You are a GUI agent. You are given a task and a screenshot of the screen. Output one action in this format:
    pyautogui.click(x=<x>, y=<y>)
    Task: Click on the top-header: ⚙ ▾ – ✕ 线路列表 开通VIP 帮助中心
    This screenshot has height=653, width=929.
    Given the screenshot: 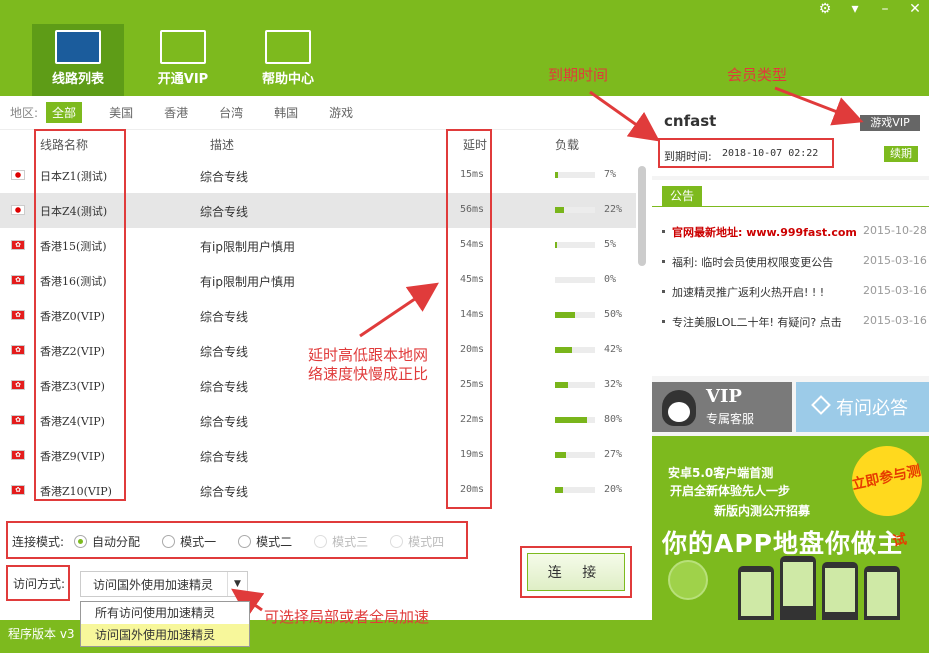 What is the action you would take?
    pyautogui.click(x=464, y=48)
    